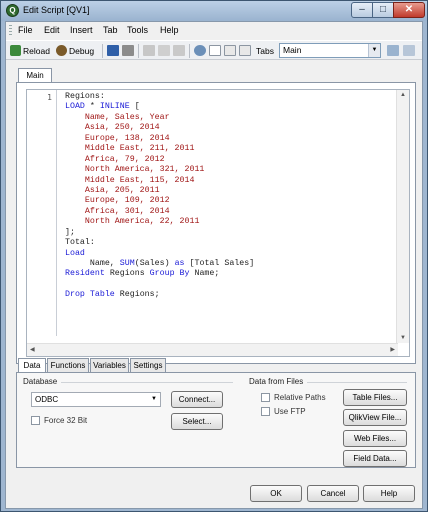 The height and width of the screenshot is (512, 428). I want to click on tab-variables: Variables, so click(109, 365).